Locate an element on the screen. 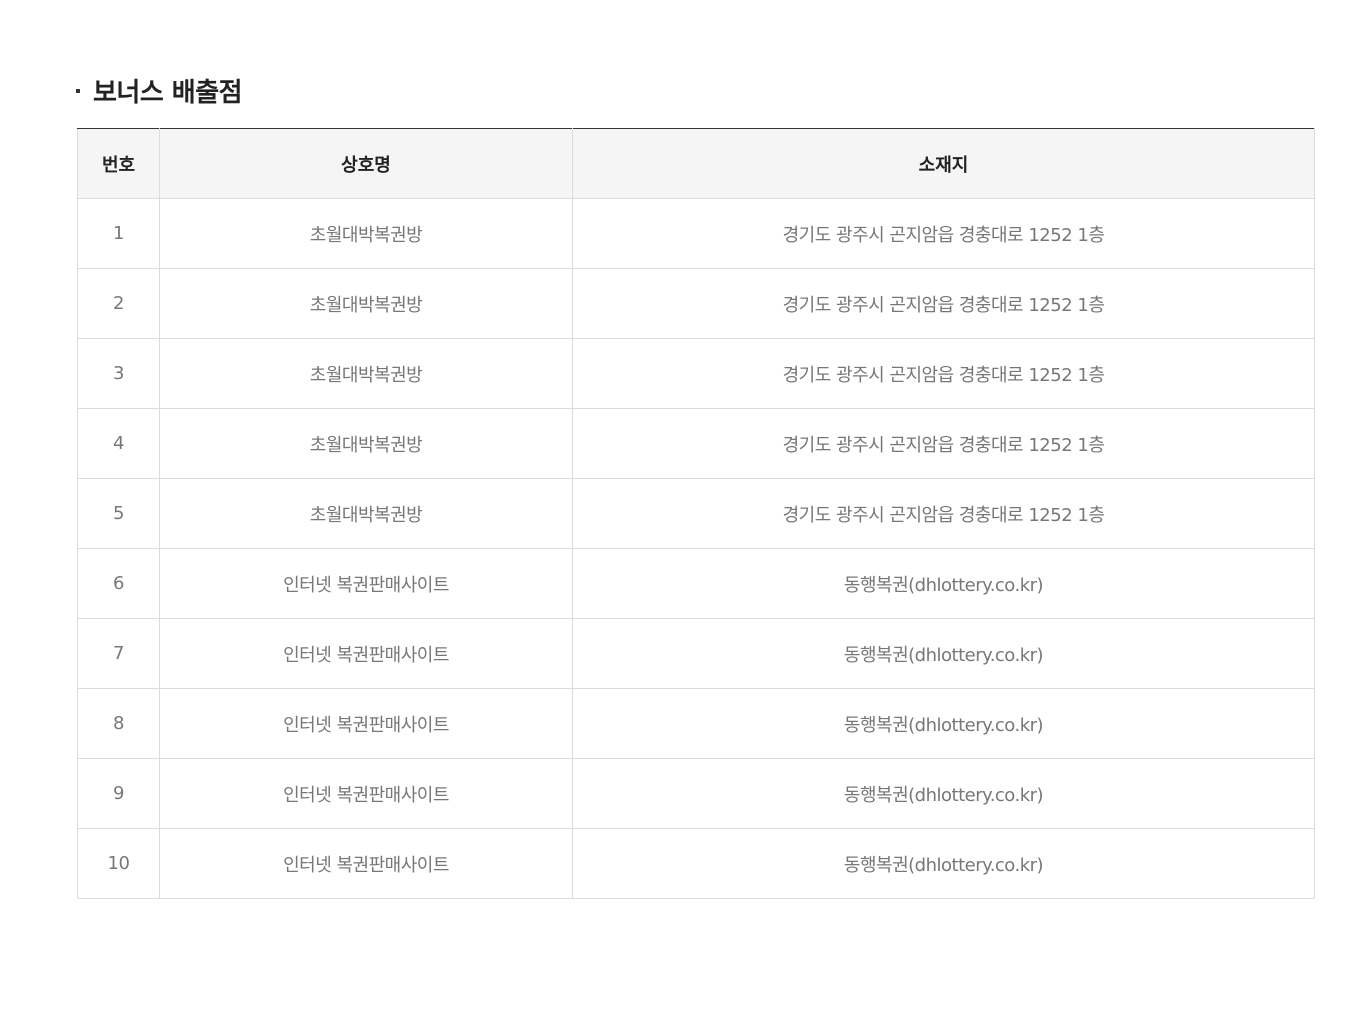 The width and height of the screenshot is (1372, 1030). bullet-icon is located at coordinates (78, 91).